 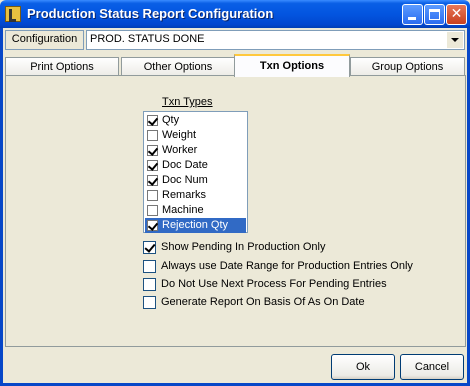 What do you see at coordinates (195, 120) in the screenshot?
I see `list-item-qty: Qty` at bounding box center [195, 120].